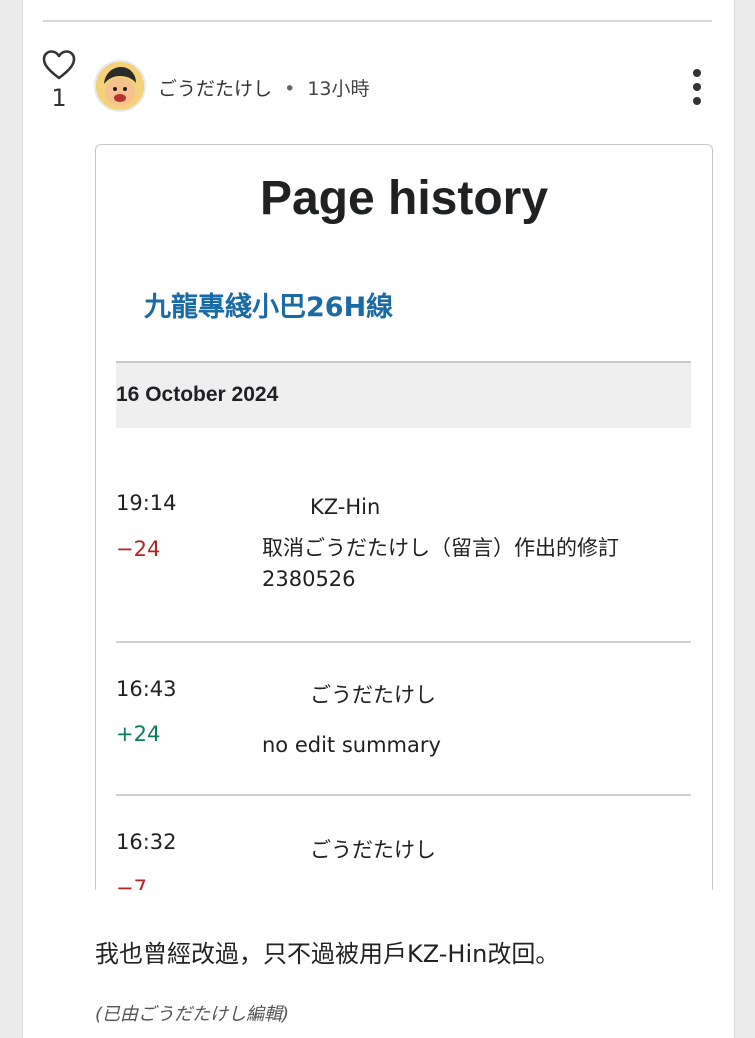 The height and width of the screenshot is (1038, 755). I want to click on like-control: 1, so click(59, 81).